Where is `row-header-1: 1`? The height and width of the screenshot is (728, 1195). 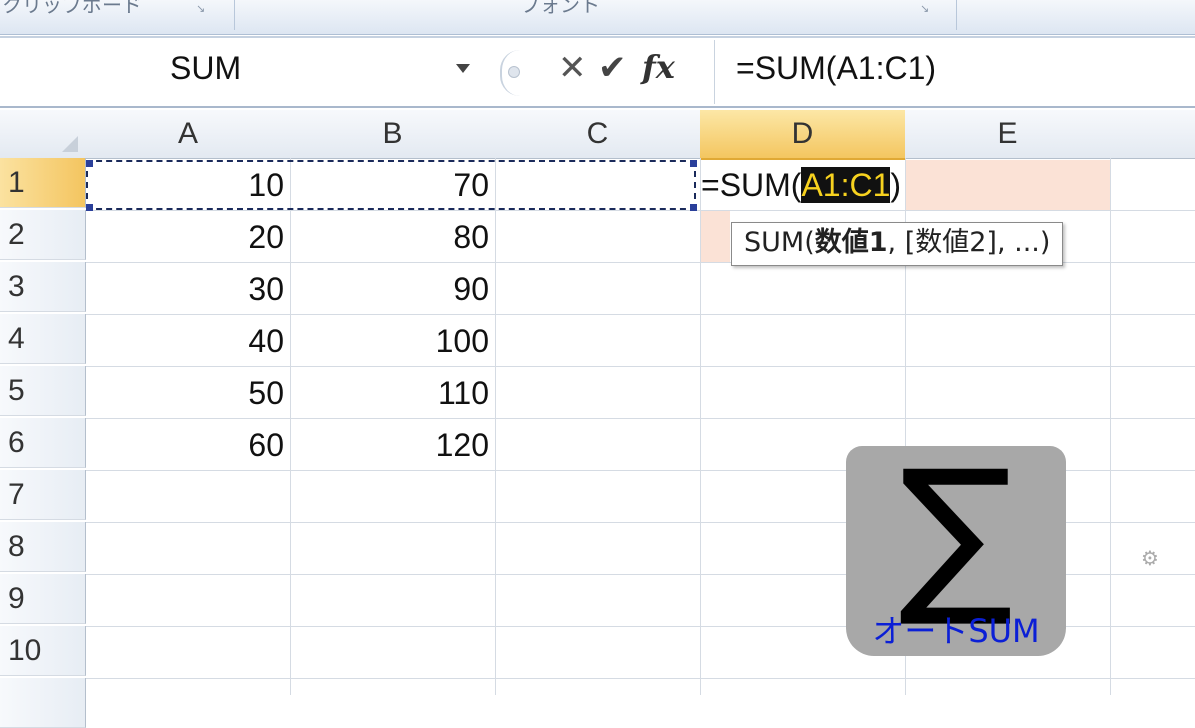
row-header-1: 1 is located at coordinates (43, 183).